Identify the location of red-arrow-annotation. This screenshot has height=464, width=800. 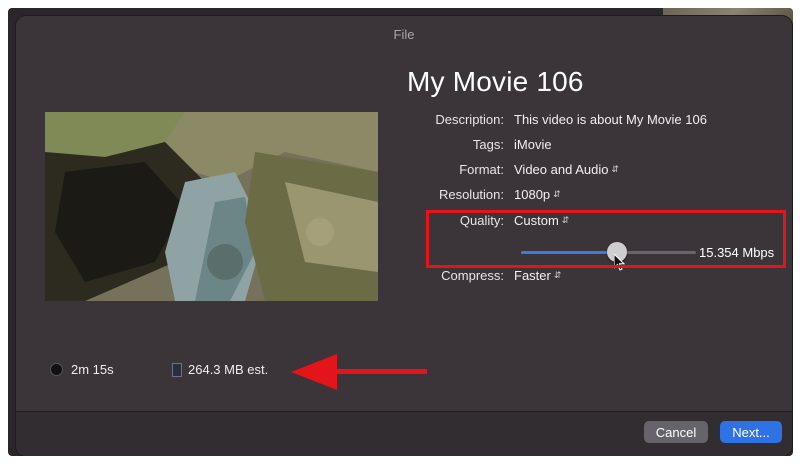
(359, 372).